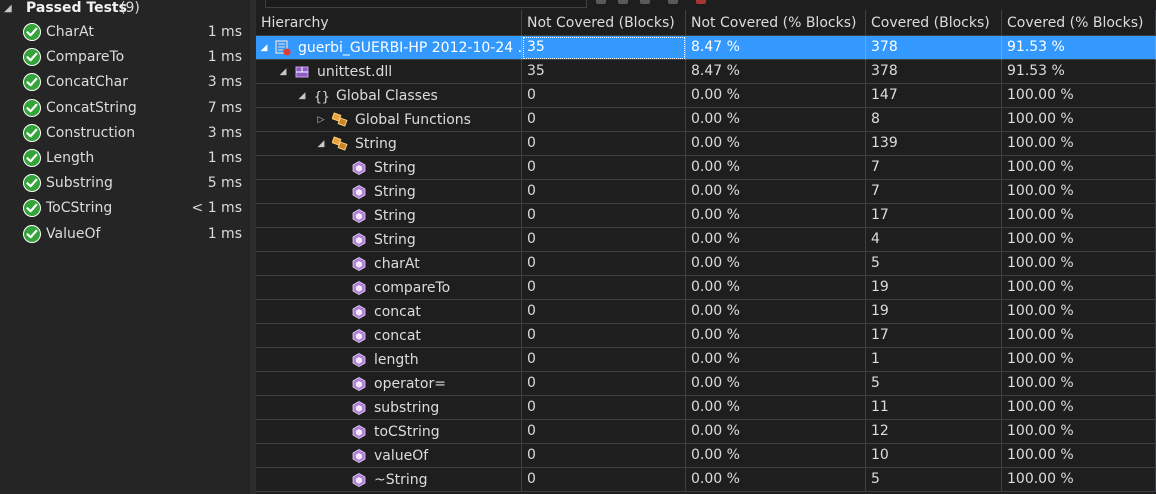 The width and height of the screenshot is (1156, 494). I want to click on table-row: ◢ String 0 0.00 % 139 100.00 %, so click(706, 144).